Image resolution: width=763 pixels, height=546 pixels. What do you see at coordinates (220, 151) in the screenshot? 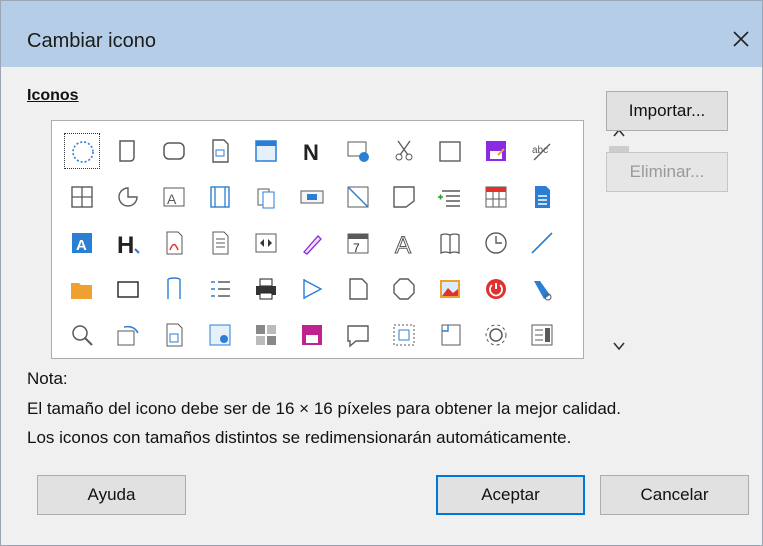
I see `document-form-icon` at bounding box center [220, 151].